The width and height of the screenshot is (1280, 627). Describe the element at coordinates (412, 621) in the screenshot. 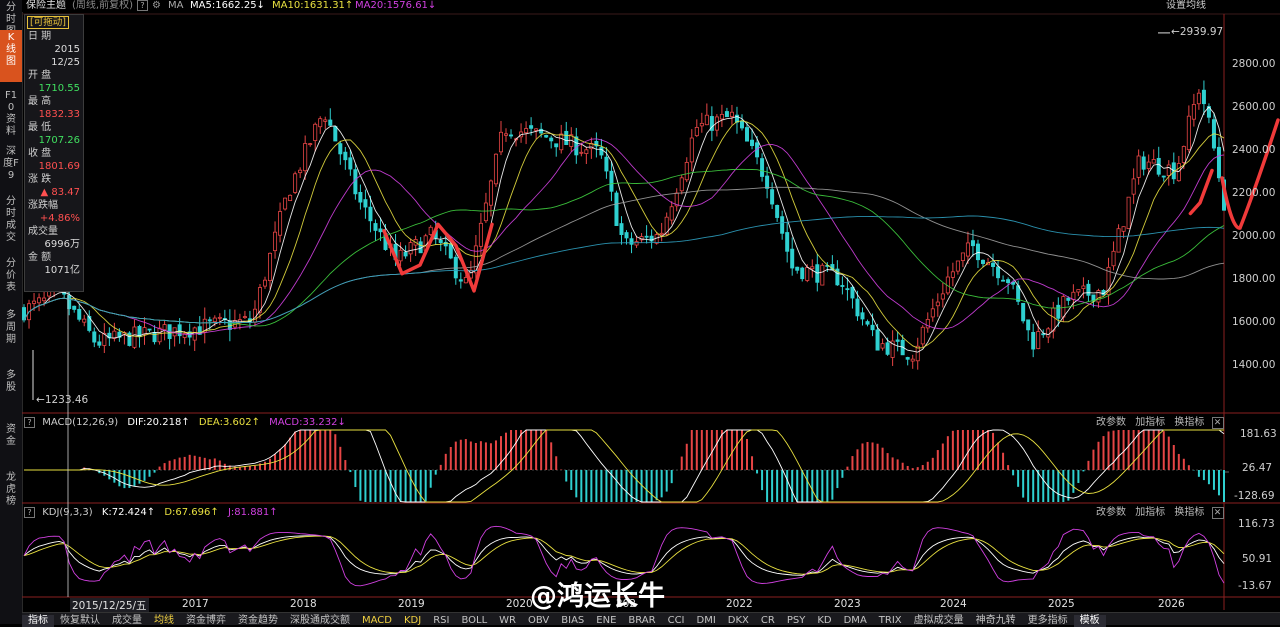

I see `indicator-tab: KDJ` at that location.